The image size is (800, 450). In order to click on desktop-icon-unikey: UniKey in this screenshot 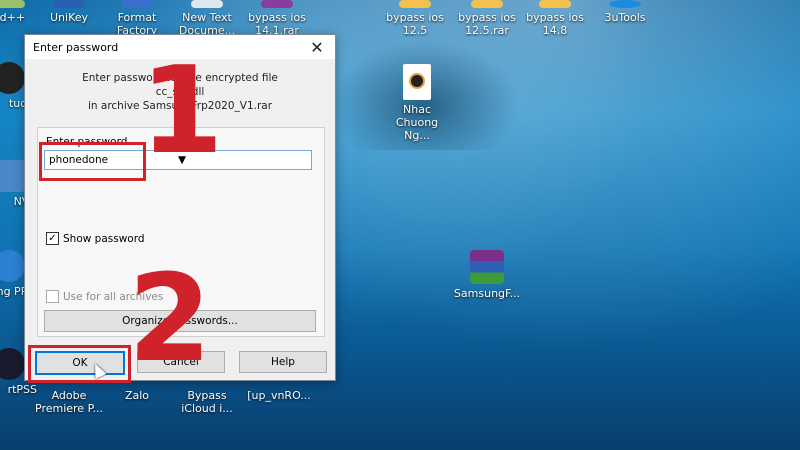, I will do `click(69, 12)`.